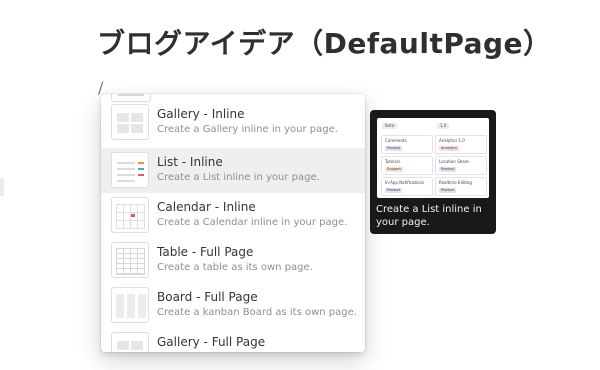 The height and width of the screenshot is (370, 600). Describe the element at coordinates (392, 161) in the screenshot. I see `preview-card-title: Tutorial` at that location.